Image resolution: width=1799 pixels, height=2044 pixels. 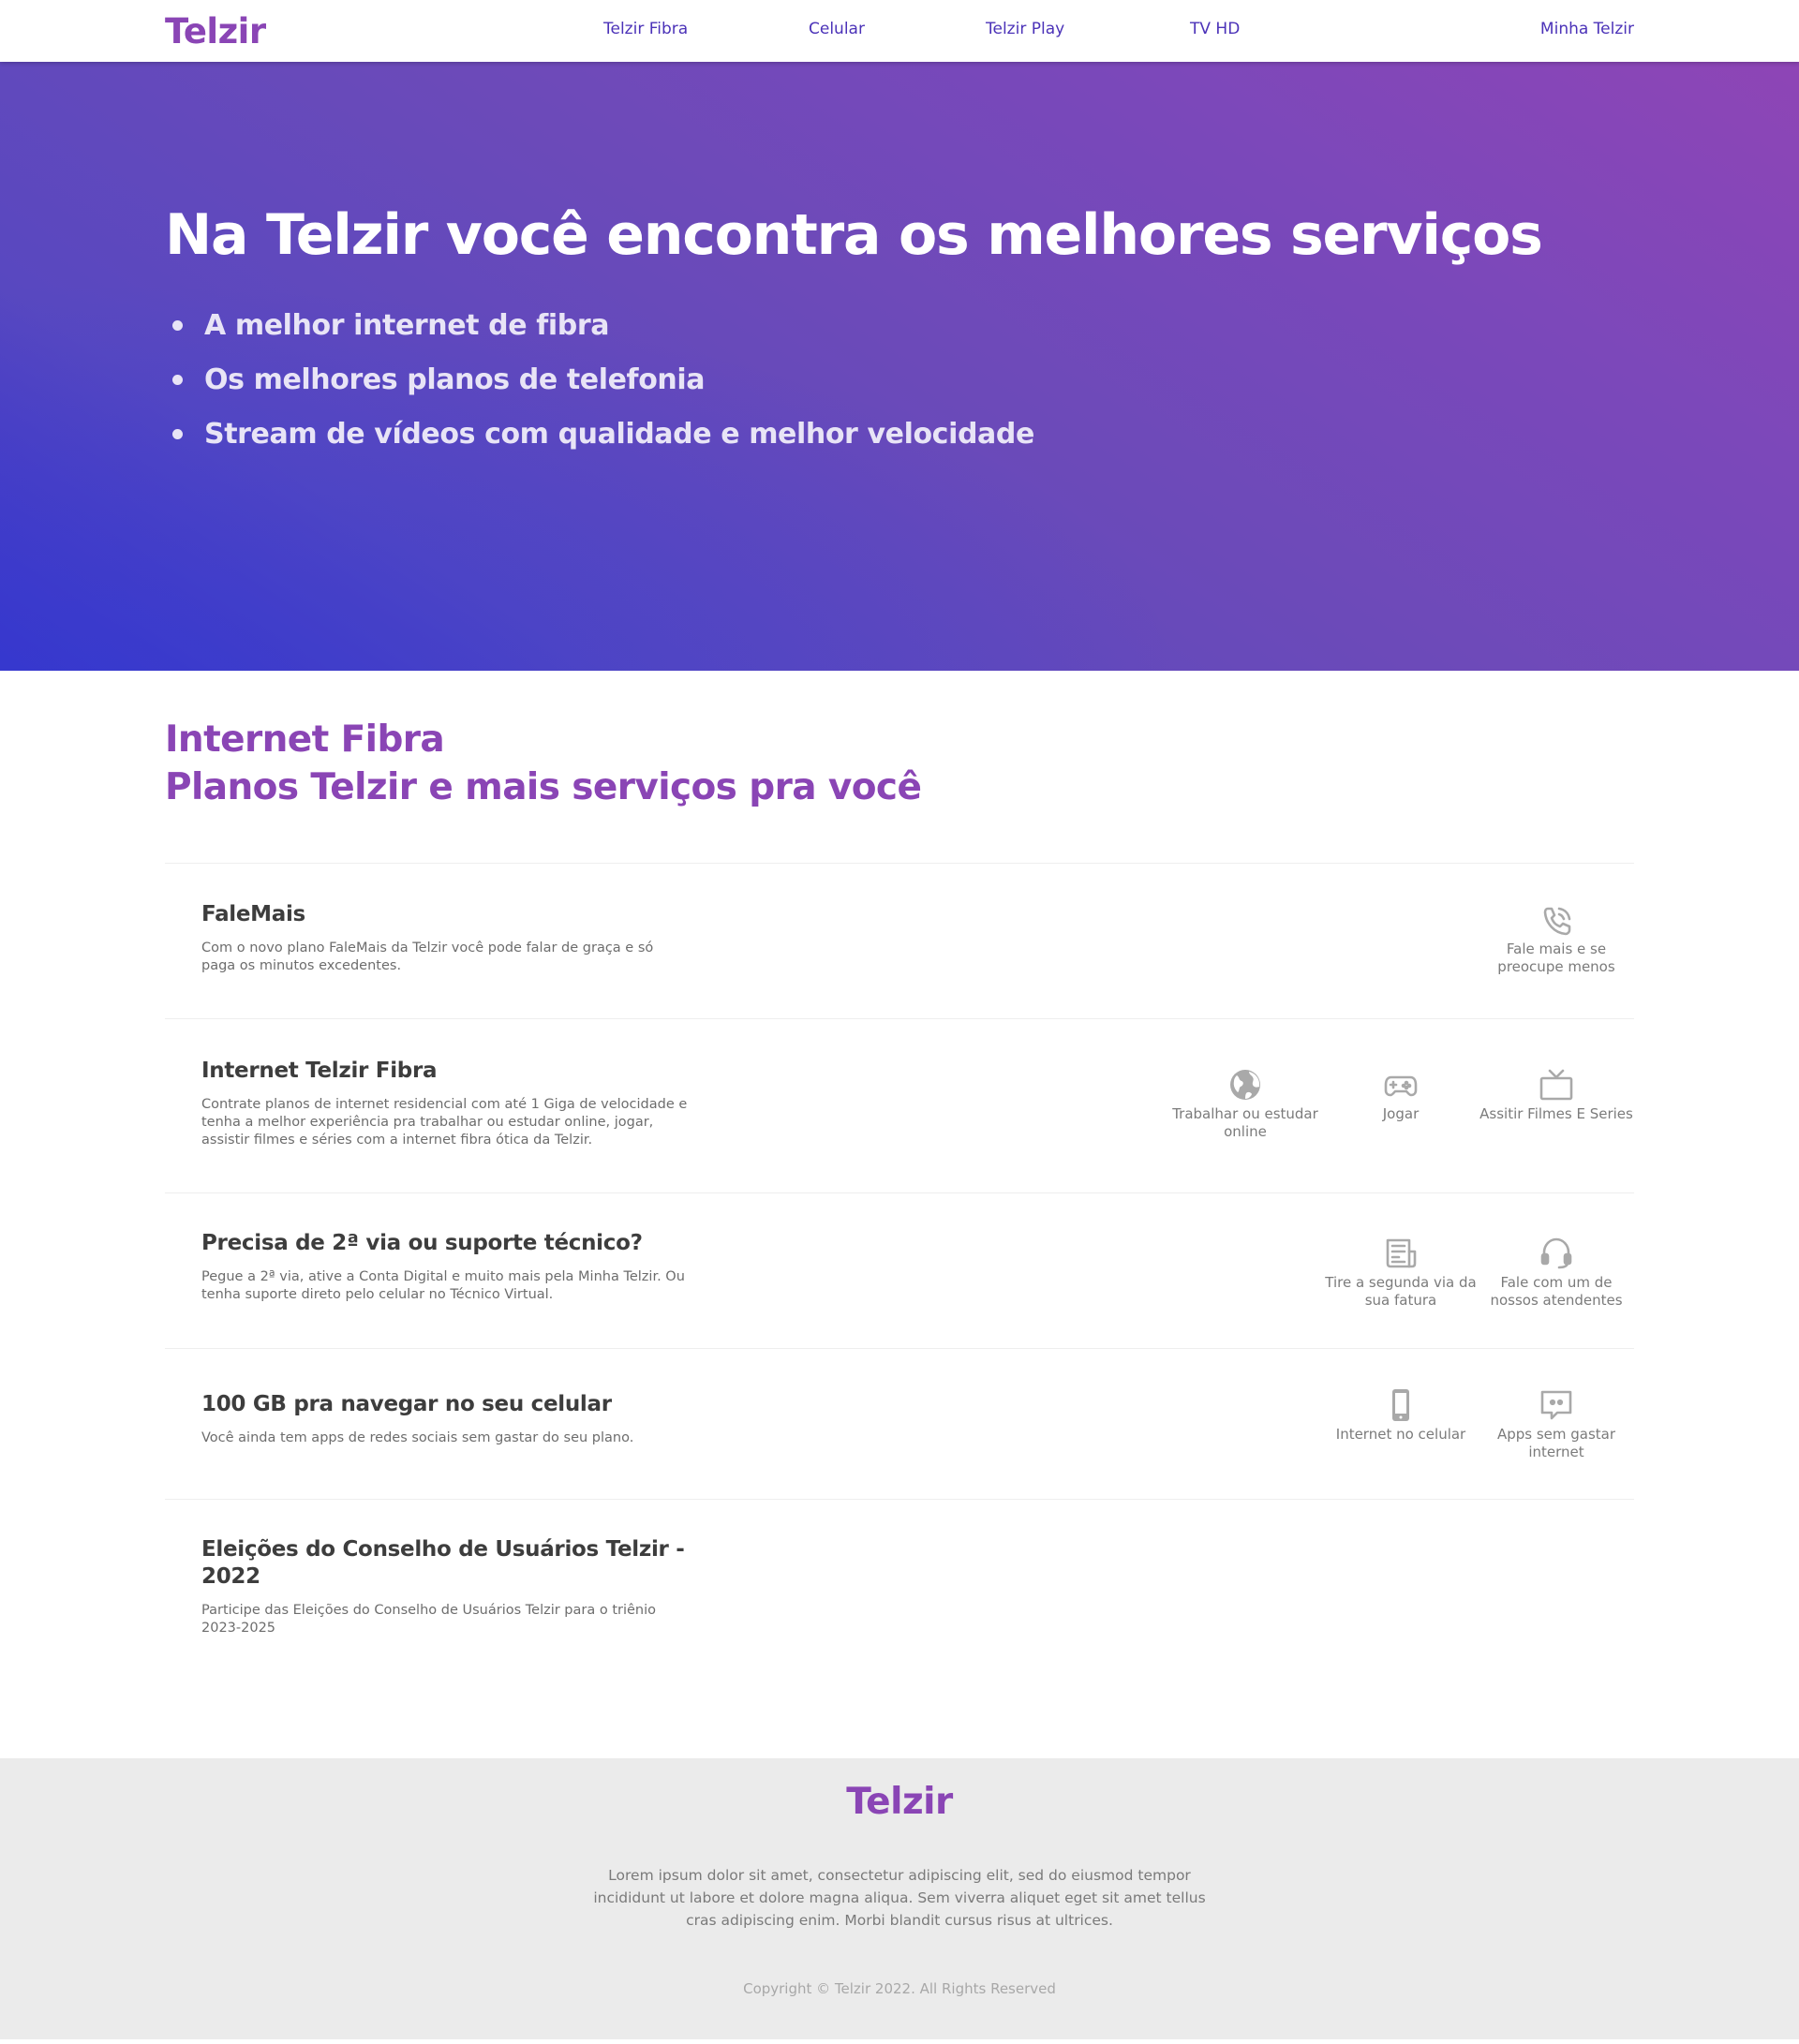 I want to click on tv-icon, so click(x=1556, y=1084).